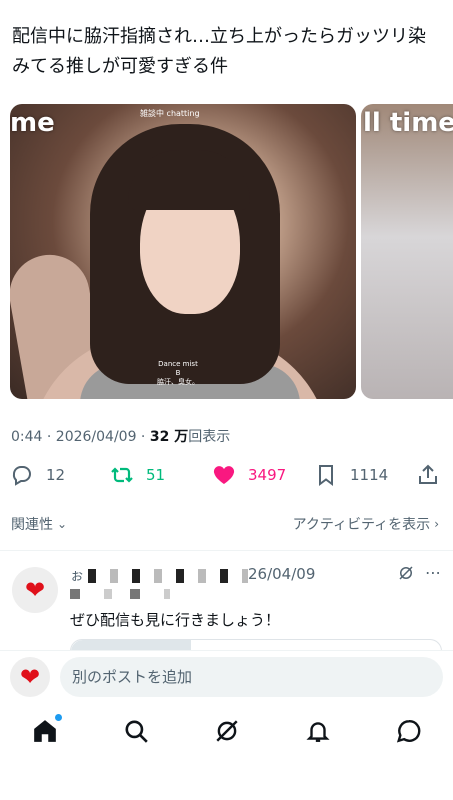  What do you see at coordinates (226, 601) in the screenshot?
I see `reply-item: ❤ ぉ 26/04/09 ⋯ ぜひ配信も見に行きましょう！` at bounding box center [226, 601].